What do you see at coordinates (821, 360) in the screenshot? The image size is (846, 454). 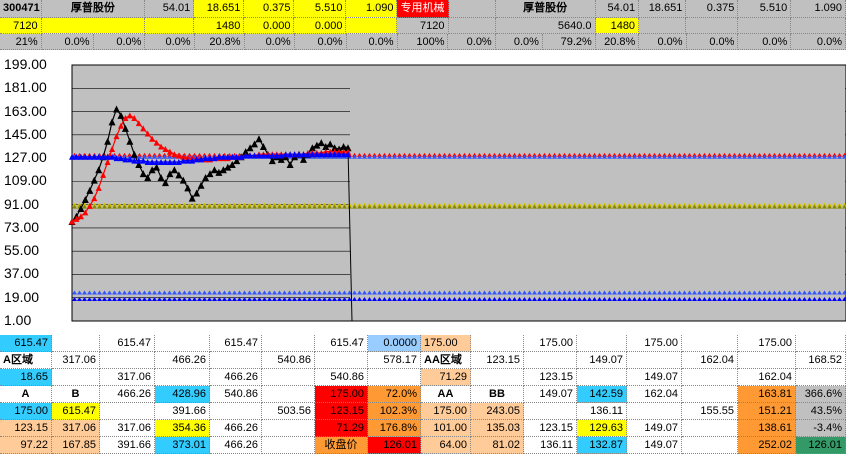 I see `table-cell: 168.52` at bounding box center [821, 360].